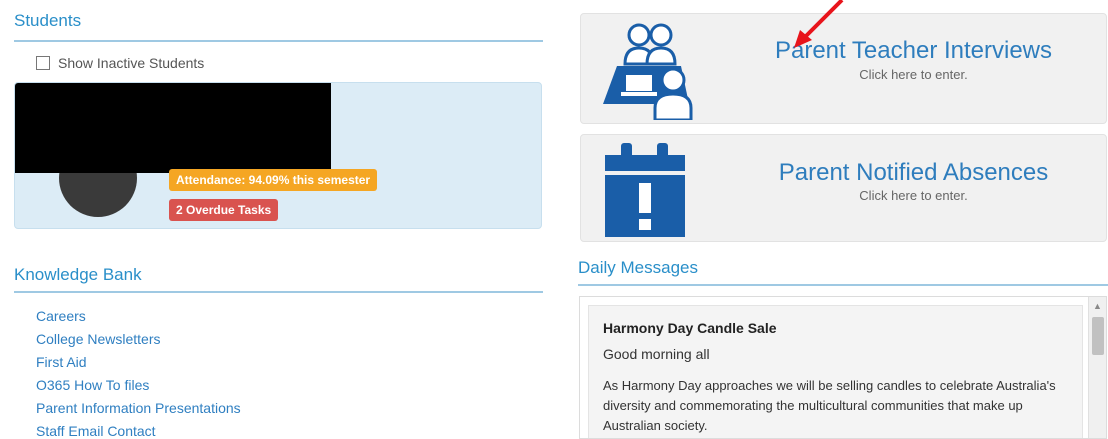 This screenshot has width=1108, height=439. What do you see at coordinates (138, 431) in the screenshot?
I see `kb-link-staff-email-contact: Staff Email Contact` at bounding box center [138, 431].